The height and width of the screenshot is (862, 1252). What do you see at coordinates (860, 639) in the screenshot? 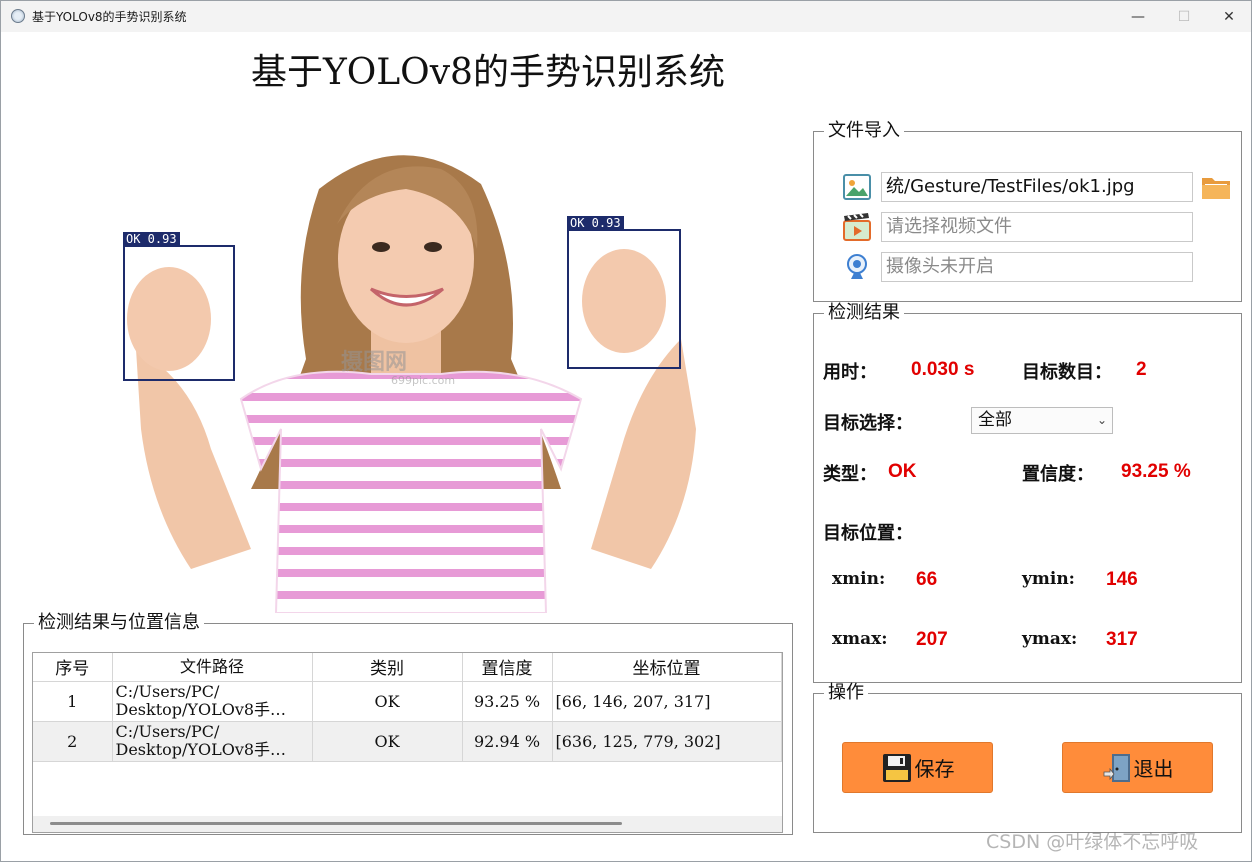
I see `xmax-label: xmax:` at bounding box center [860, 639].